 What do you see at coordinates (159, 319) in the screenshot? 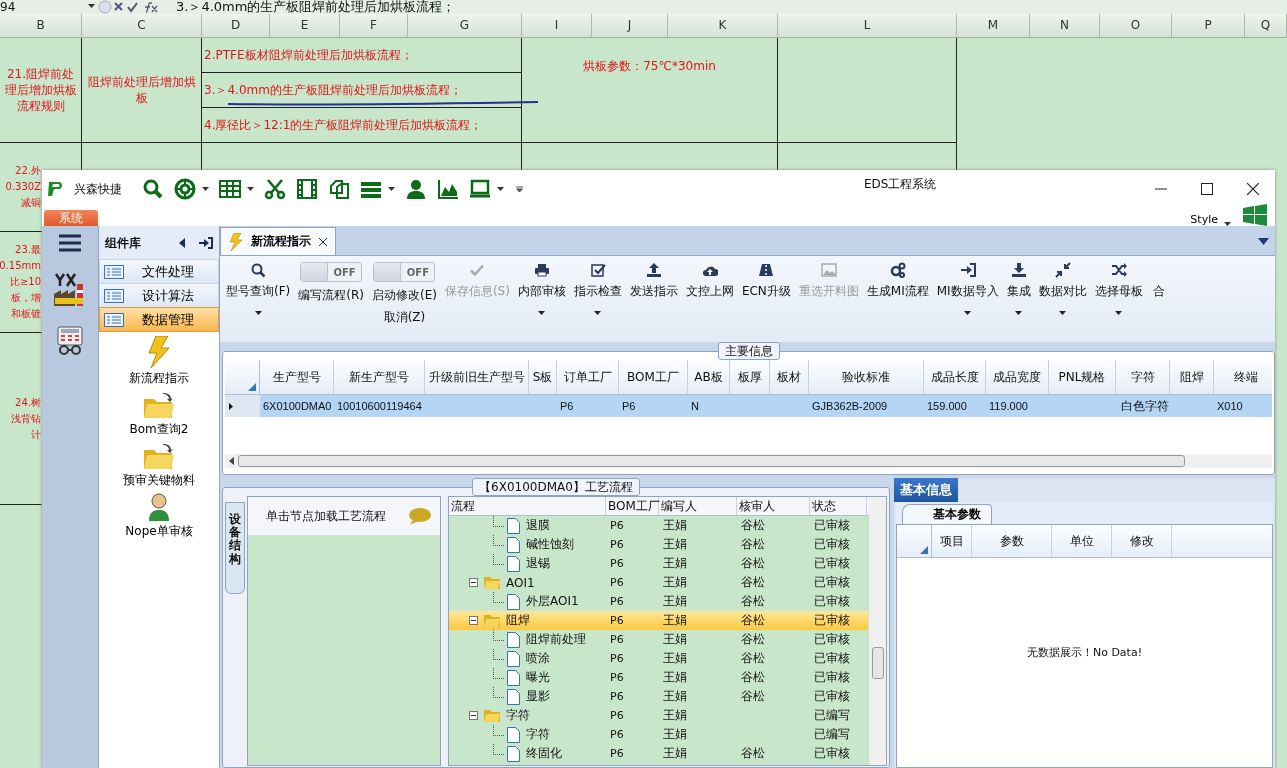
I see `sidebar-group: 数据管理` at bounding box center [159, 319].